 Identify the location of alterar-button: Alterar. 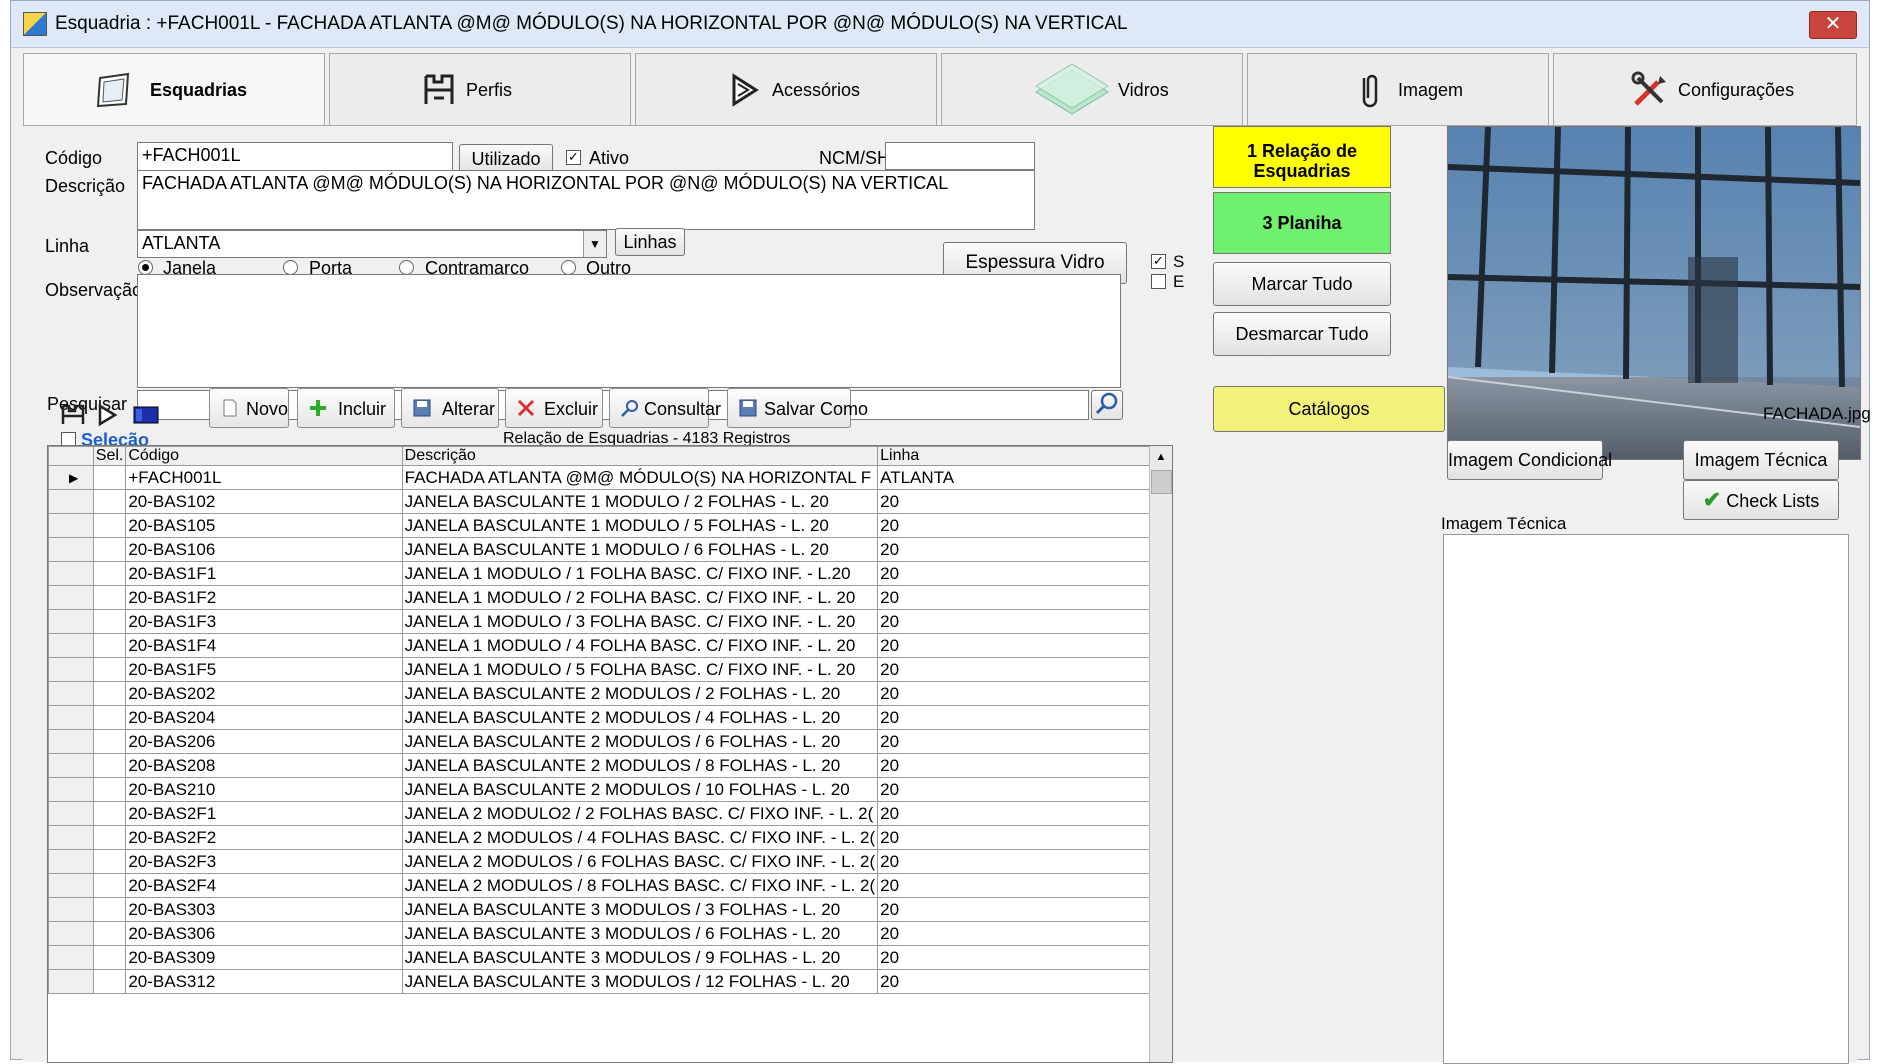
(450, 408).